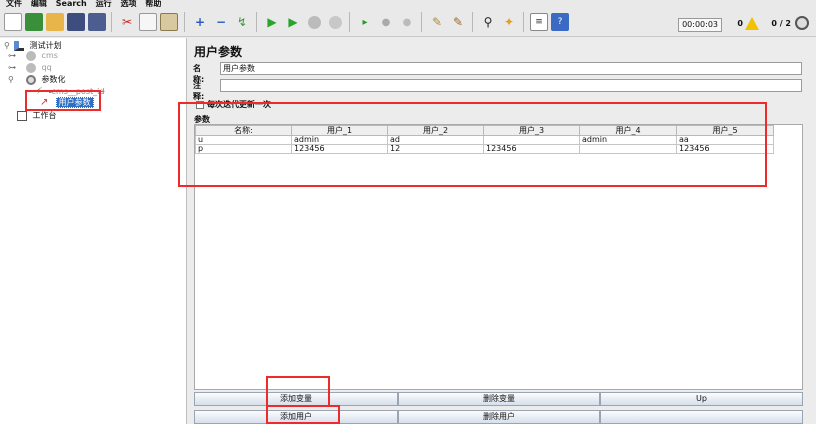 Image resolution: width=816 pixels, height=424 pixels. I want to click on column-header: 用户_1, so click(339, 130).